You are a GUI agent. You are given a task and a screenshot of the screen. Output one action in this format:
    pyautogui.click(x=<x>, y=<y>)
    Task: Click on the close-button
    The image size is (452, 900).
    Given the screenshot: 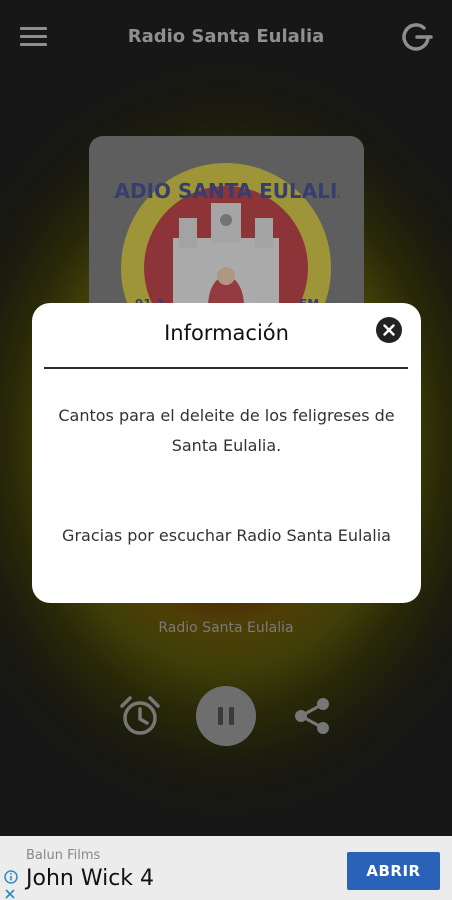 What is the action you would take?
    pyautogui.click(x=389, y=330)
    